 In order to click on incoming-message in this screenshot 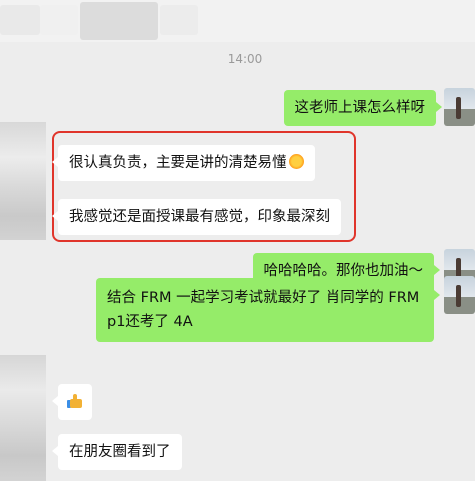, I will do `click(72, 402)`.